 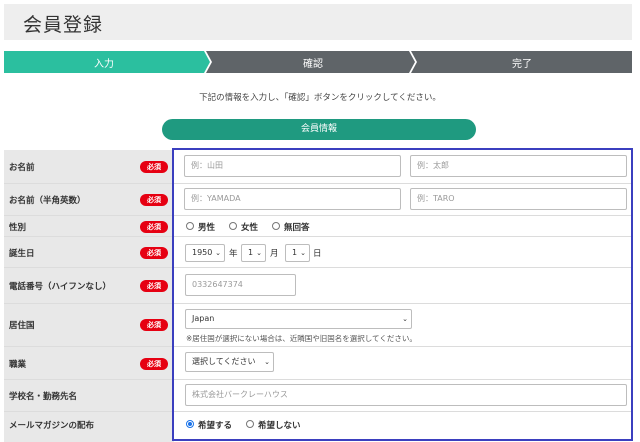 I want to click on section-title: 会員情報, so click(x=319, y=129).